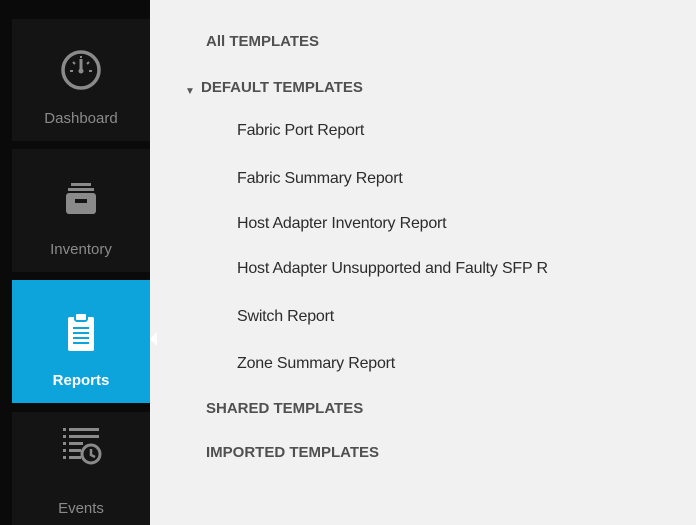 This screenshot has width=696, height=525. Describe the element at coordinates (81, 118) in the screenshot. I see `nav-dashboard-label: Dashboard` at that location.